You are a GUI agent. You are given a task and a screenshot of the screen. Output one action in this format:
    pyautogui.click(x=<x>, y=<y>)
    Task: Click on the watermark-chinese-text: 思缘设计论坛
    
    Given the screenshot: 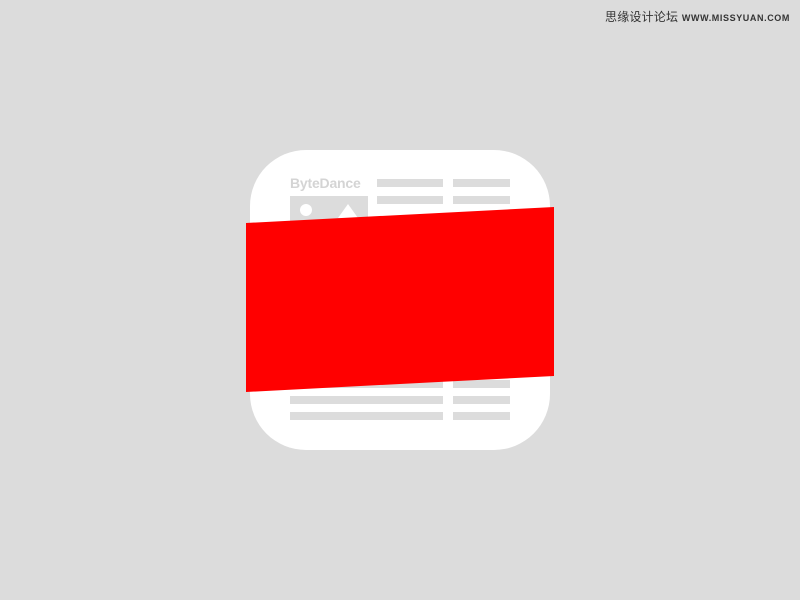 What is the action you would take?
    pyautogui.click(x=642, y=17)
    